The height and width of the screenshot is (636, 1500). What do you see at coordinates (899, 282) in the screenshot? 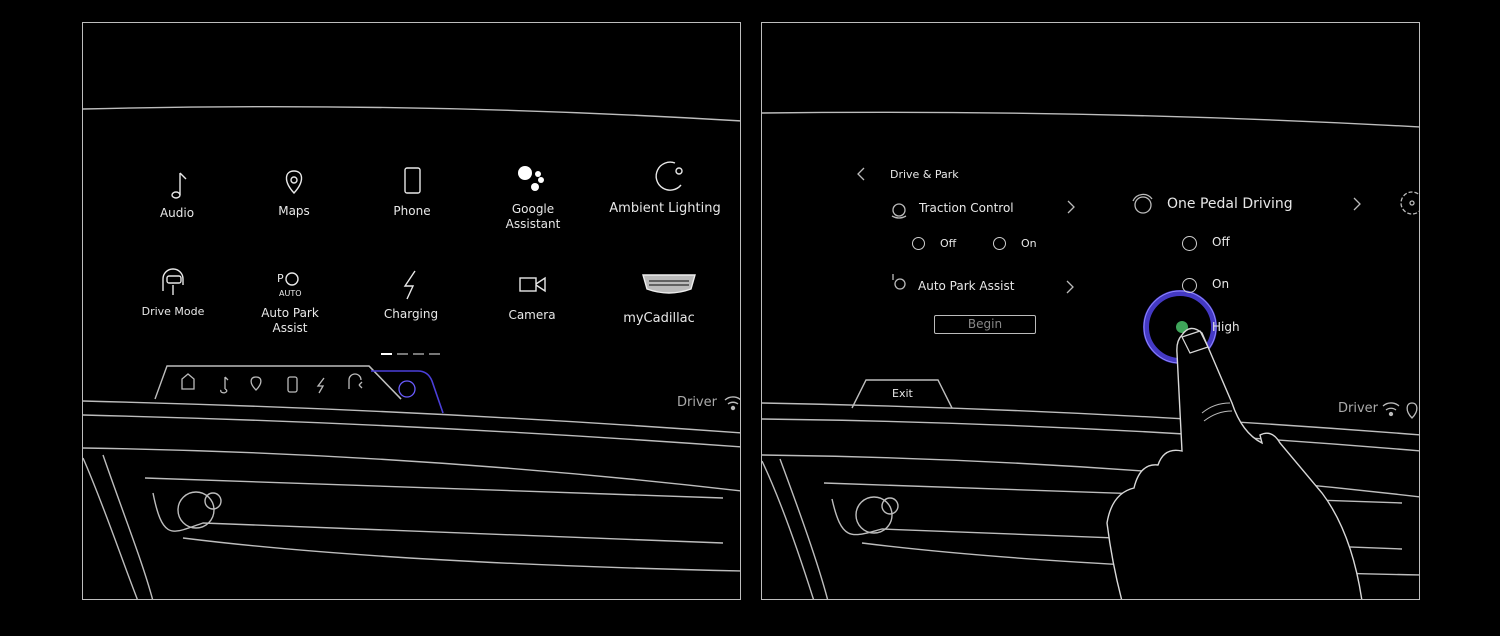
I see `auto-park-icon` at bounding box center [899, 282].